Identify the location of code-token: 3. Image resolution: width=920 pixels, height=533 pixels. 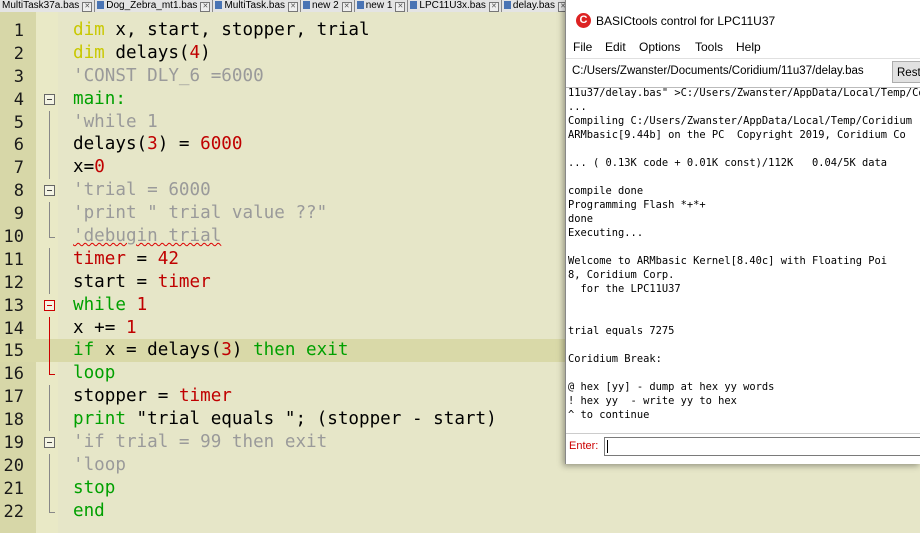
(226, 350).